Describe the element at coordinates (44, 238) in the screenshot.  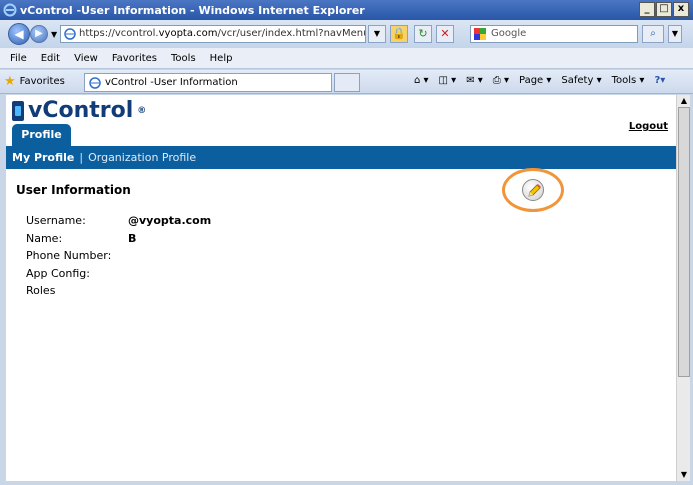
I see `field-label: Name:` at that location.